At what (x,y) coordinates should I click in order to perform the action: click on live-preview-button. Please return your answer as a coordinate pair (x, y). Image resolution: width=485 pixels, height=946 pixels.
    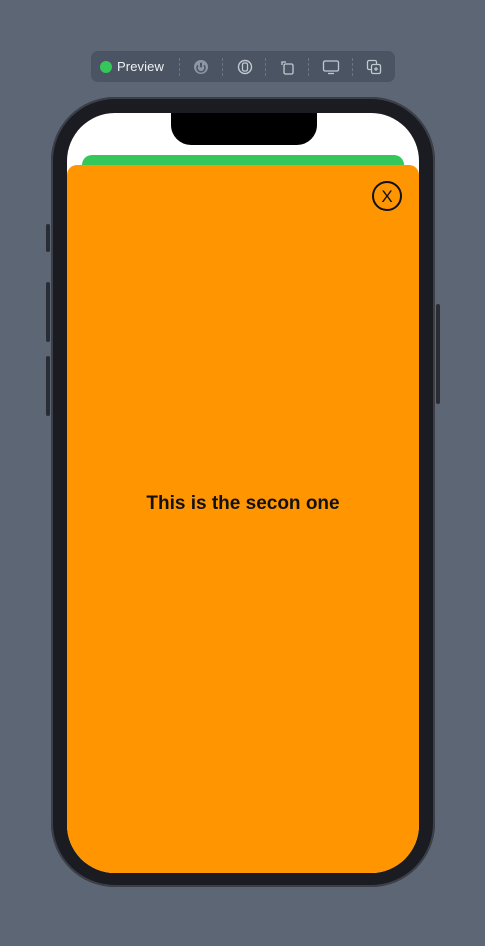
    Looking at the image, I should click on (201, 66).